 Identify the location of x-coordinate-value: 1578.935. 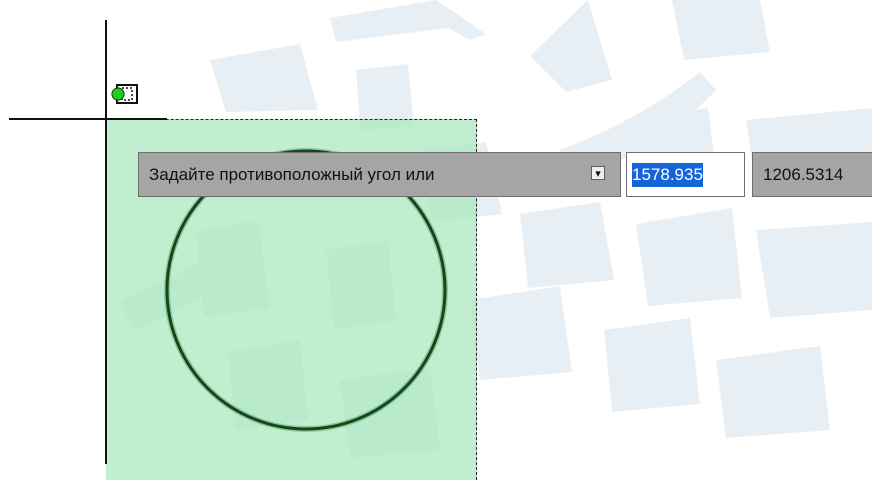
(667, 174).